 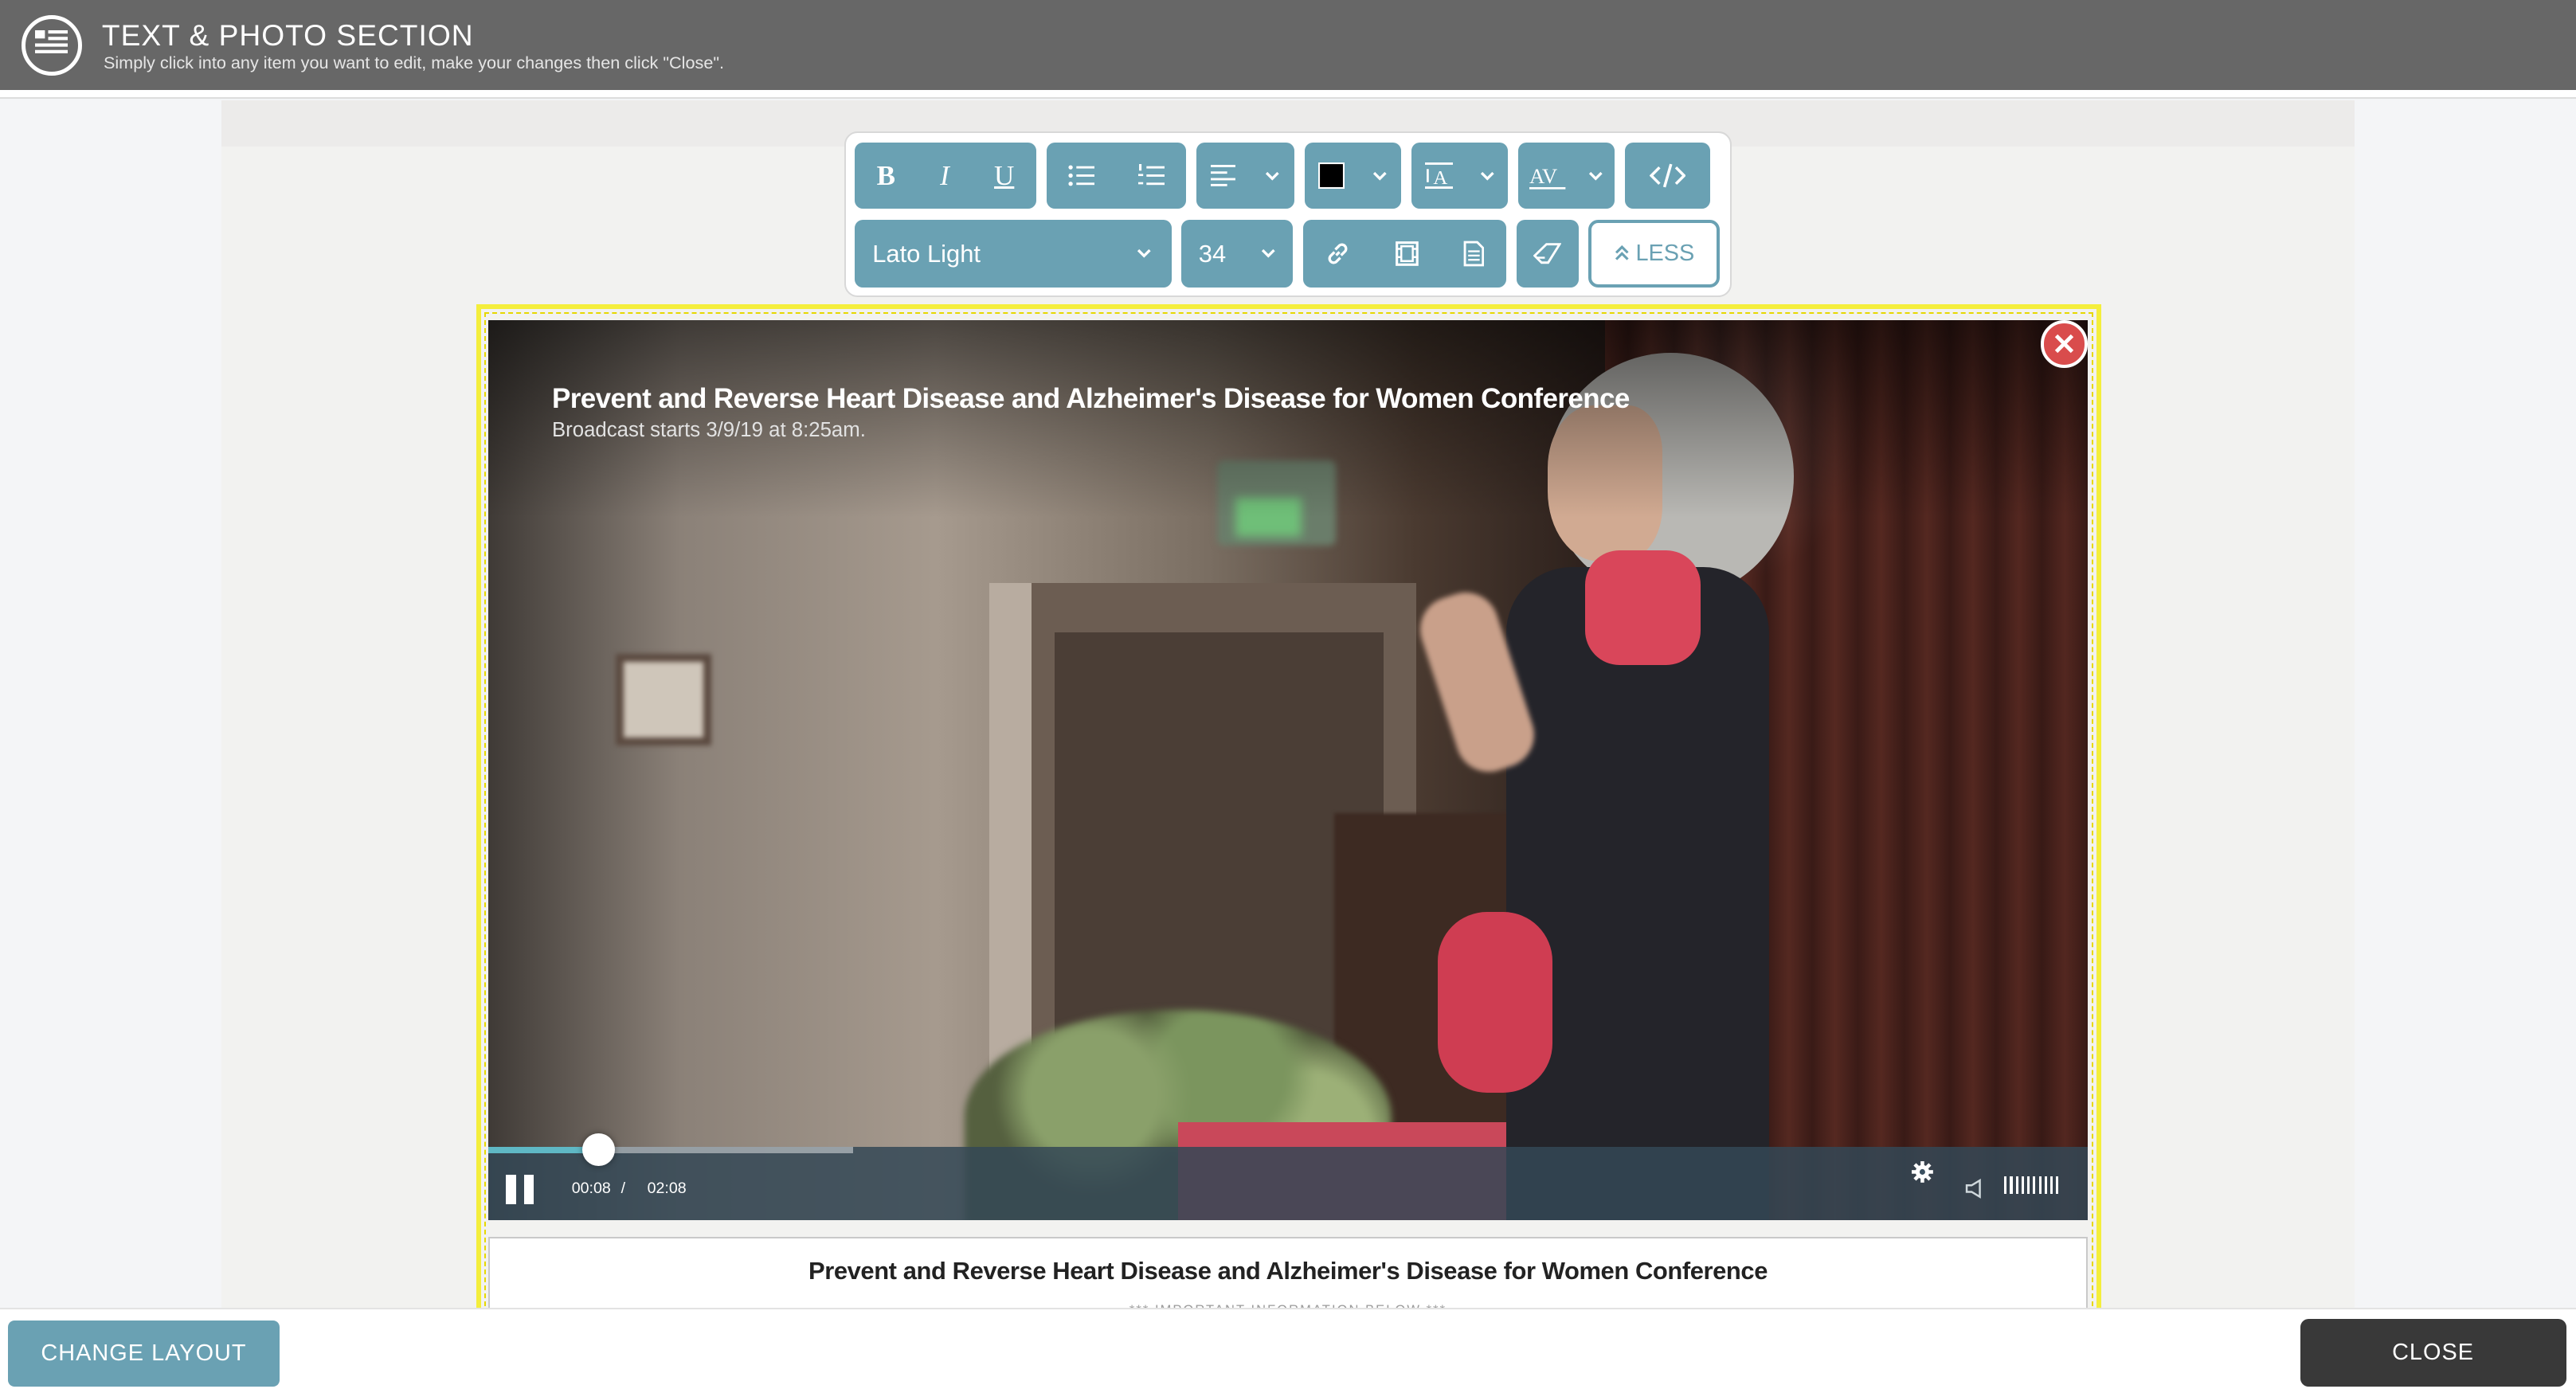 I want to click on volume-level, so click(x=2031, y=1185).